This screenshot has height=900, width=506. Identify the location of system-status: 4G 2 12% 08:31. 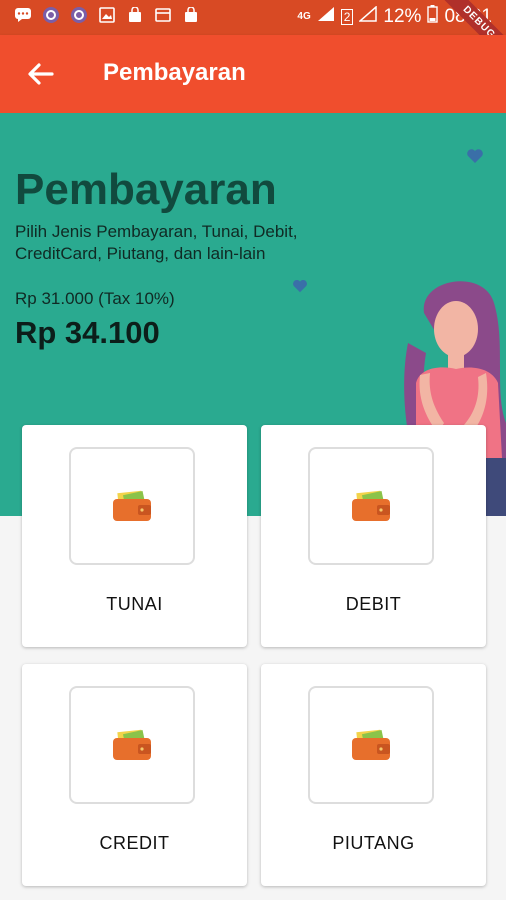
(394, 16).